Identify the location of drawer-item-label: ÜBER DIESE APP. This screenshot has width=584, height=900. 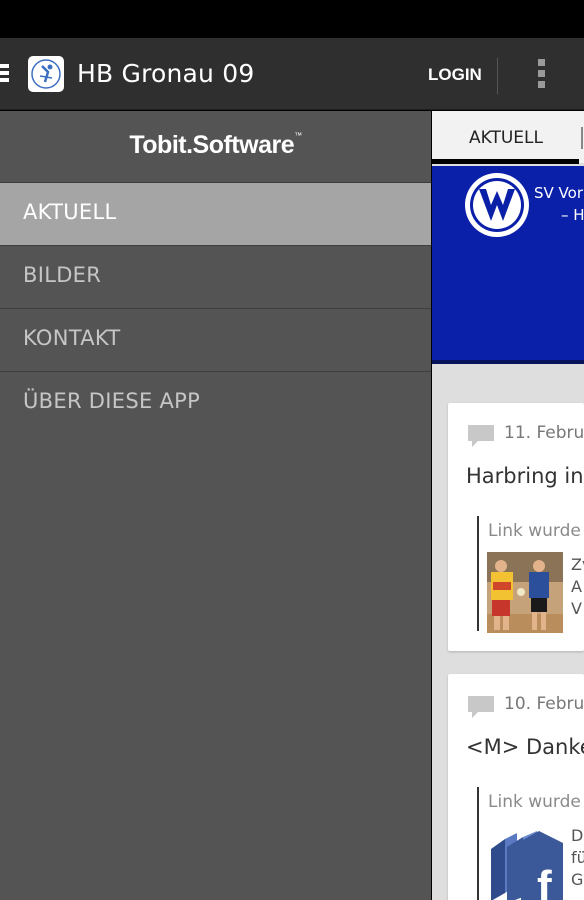
(112, 401).